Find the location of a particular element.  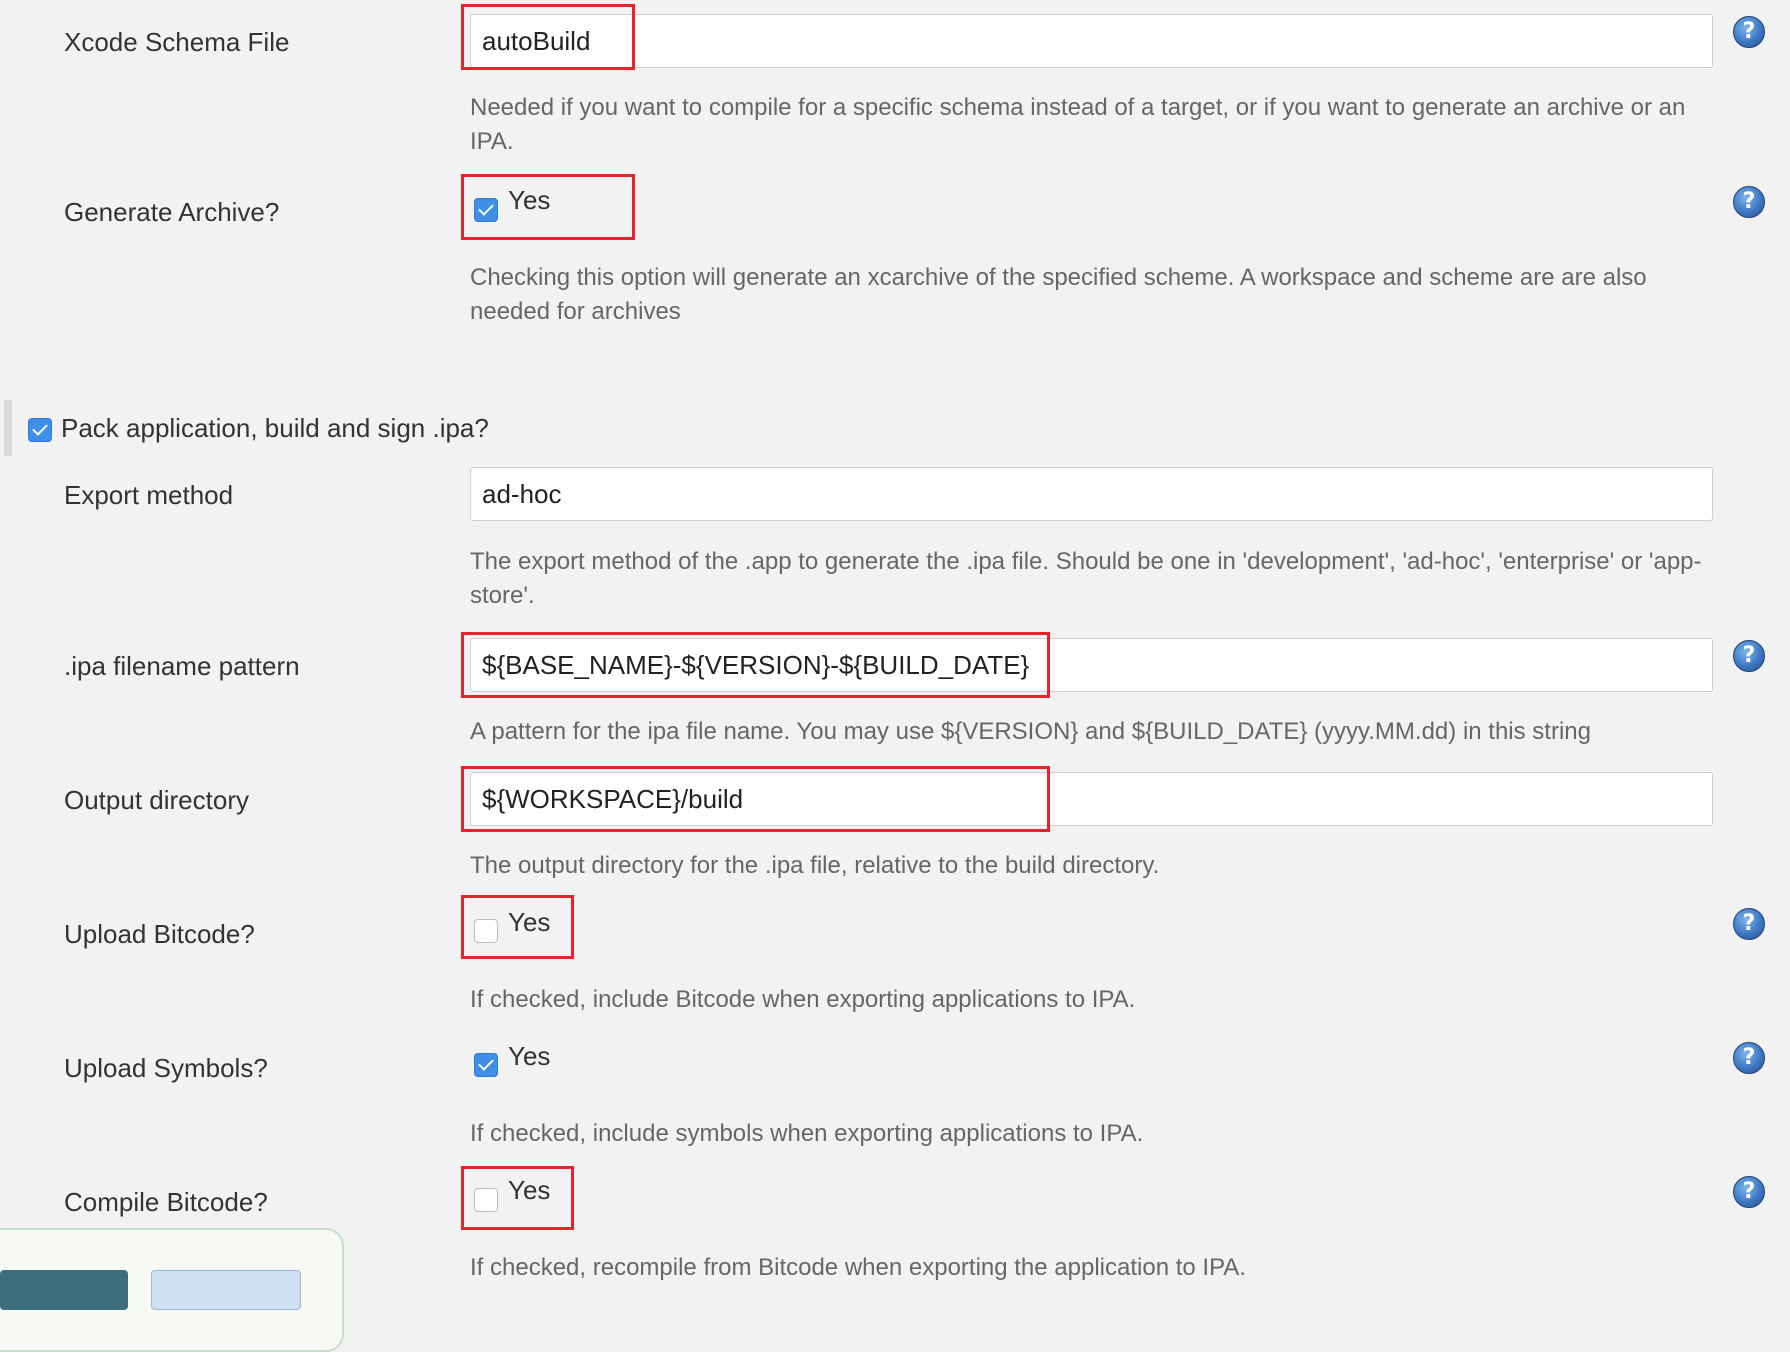

compile-bitcode-checkbox is located at coordinates (486, 1200).